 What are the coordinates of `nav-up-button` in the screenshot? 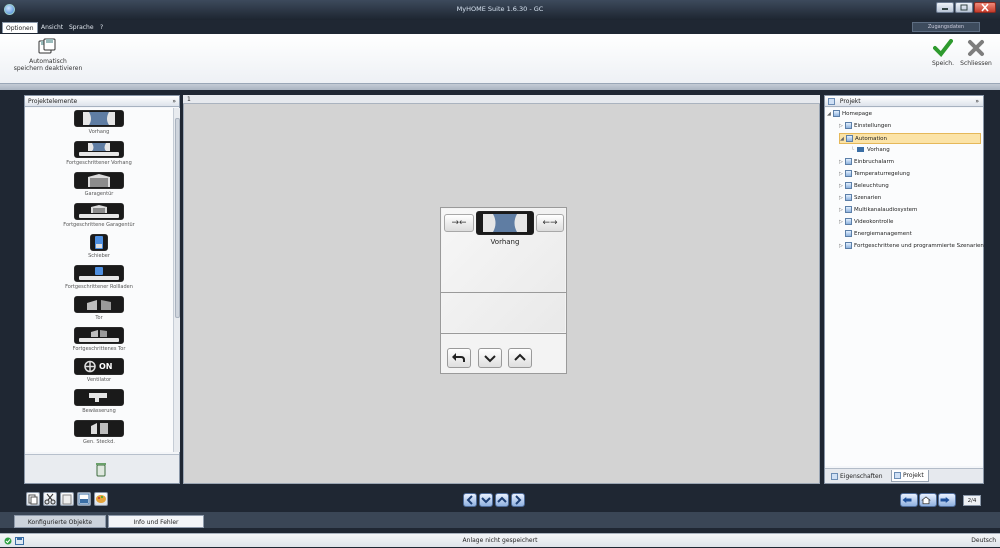 It's located at (502, 500).